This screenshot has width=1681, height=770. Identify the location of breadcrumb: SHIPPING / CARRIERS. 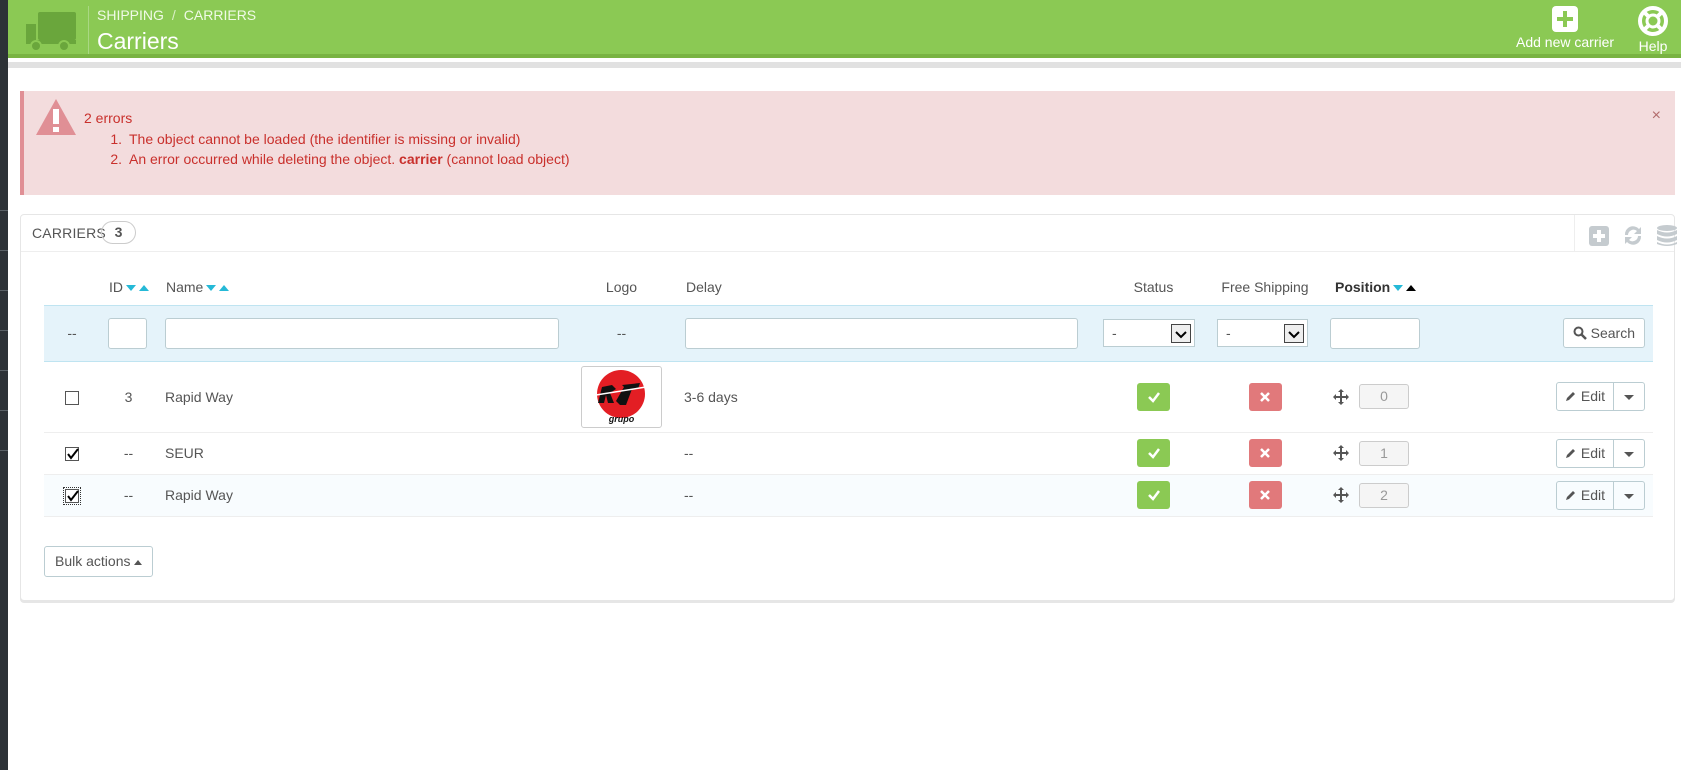
(176, 15).